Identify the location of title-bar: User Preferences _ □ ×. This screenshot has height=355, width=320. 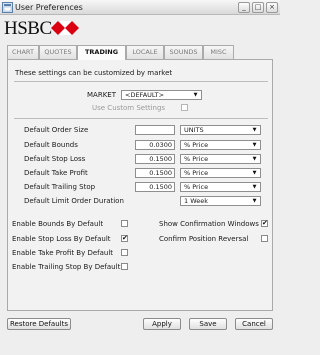
(140, 7).